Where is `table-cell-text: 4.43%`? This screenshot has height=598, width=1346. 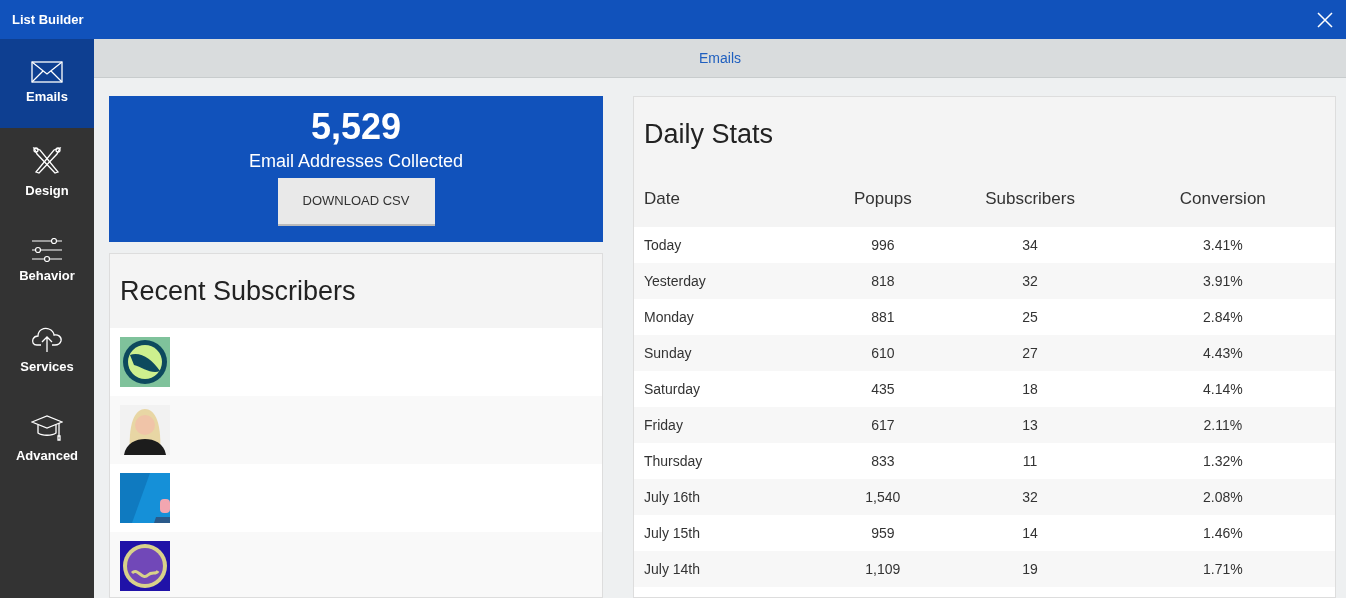 table-cell-text: 4.43% is located at coordinates (1222, 353).